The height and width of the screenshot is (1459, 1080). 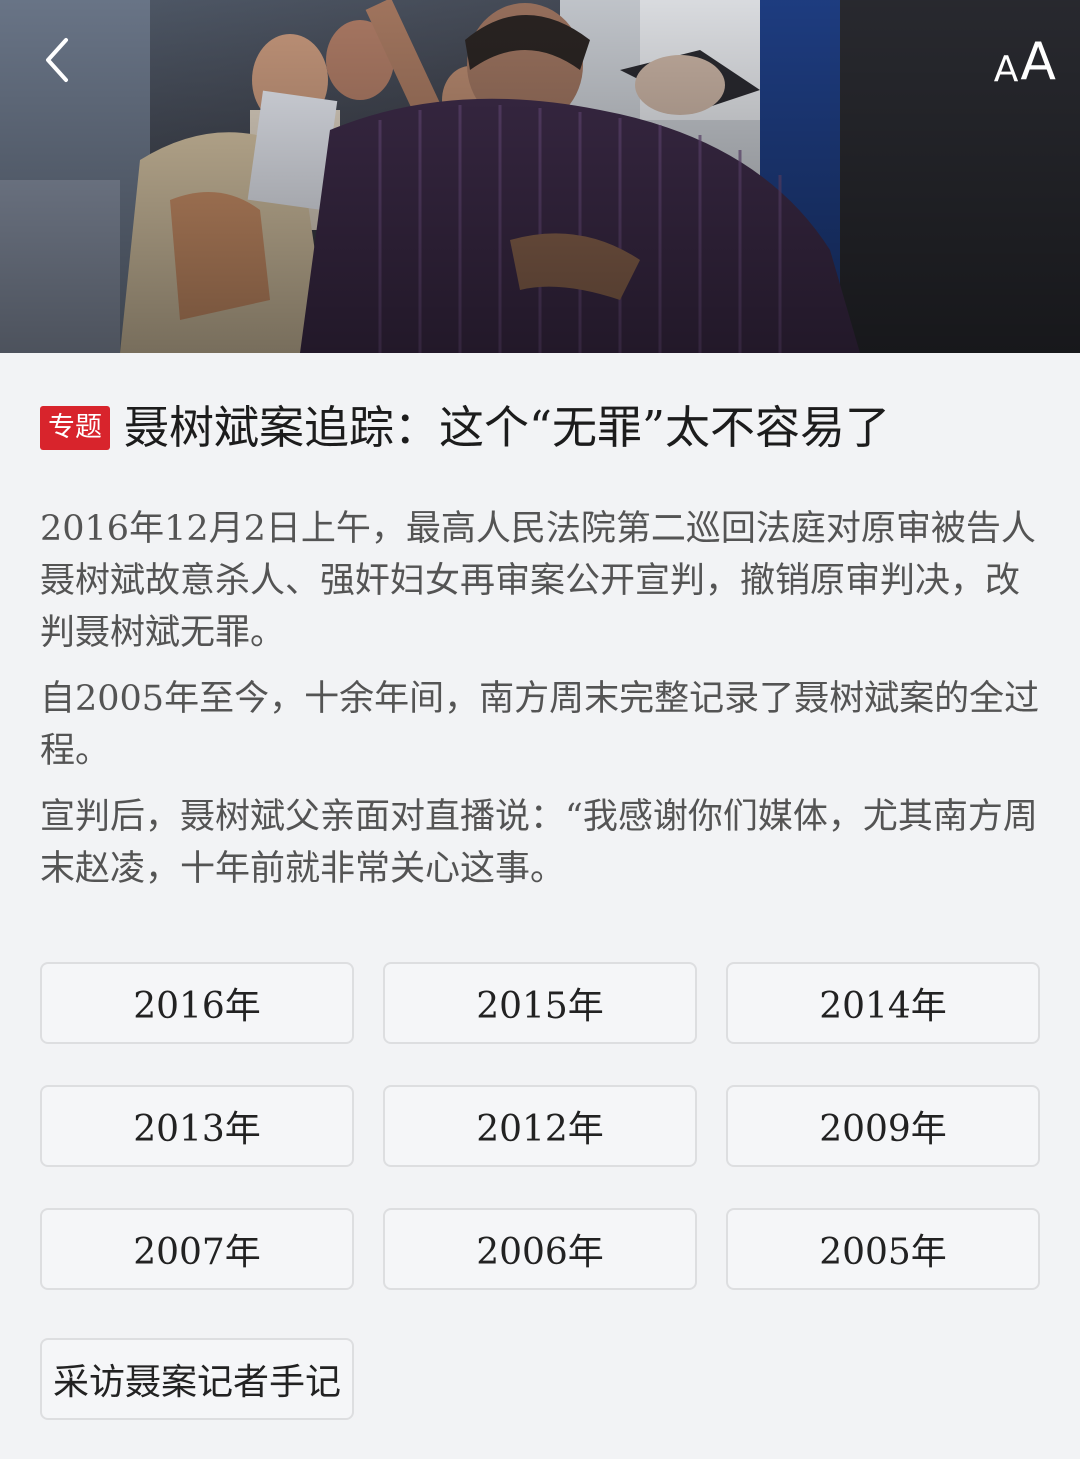 I want to click on year-button-2007: 2007年, so click(x=197, y=1249).